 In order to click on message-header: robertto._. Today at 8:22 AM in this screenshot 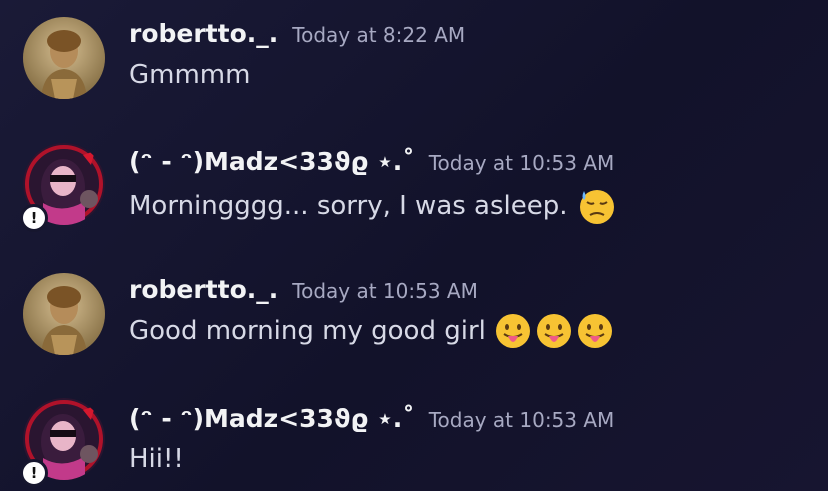, I will do `click(297, 33)`.